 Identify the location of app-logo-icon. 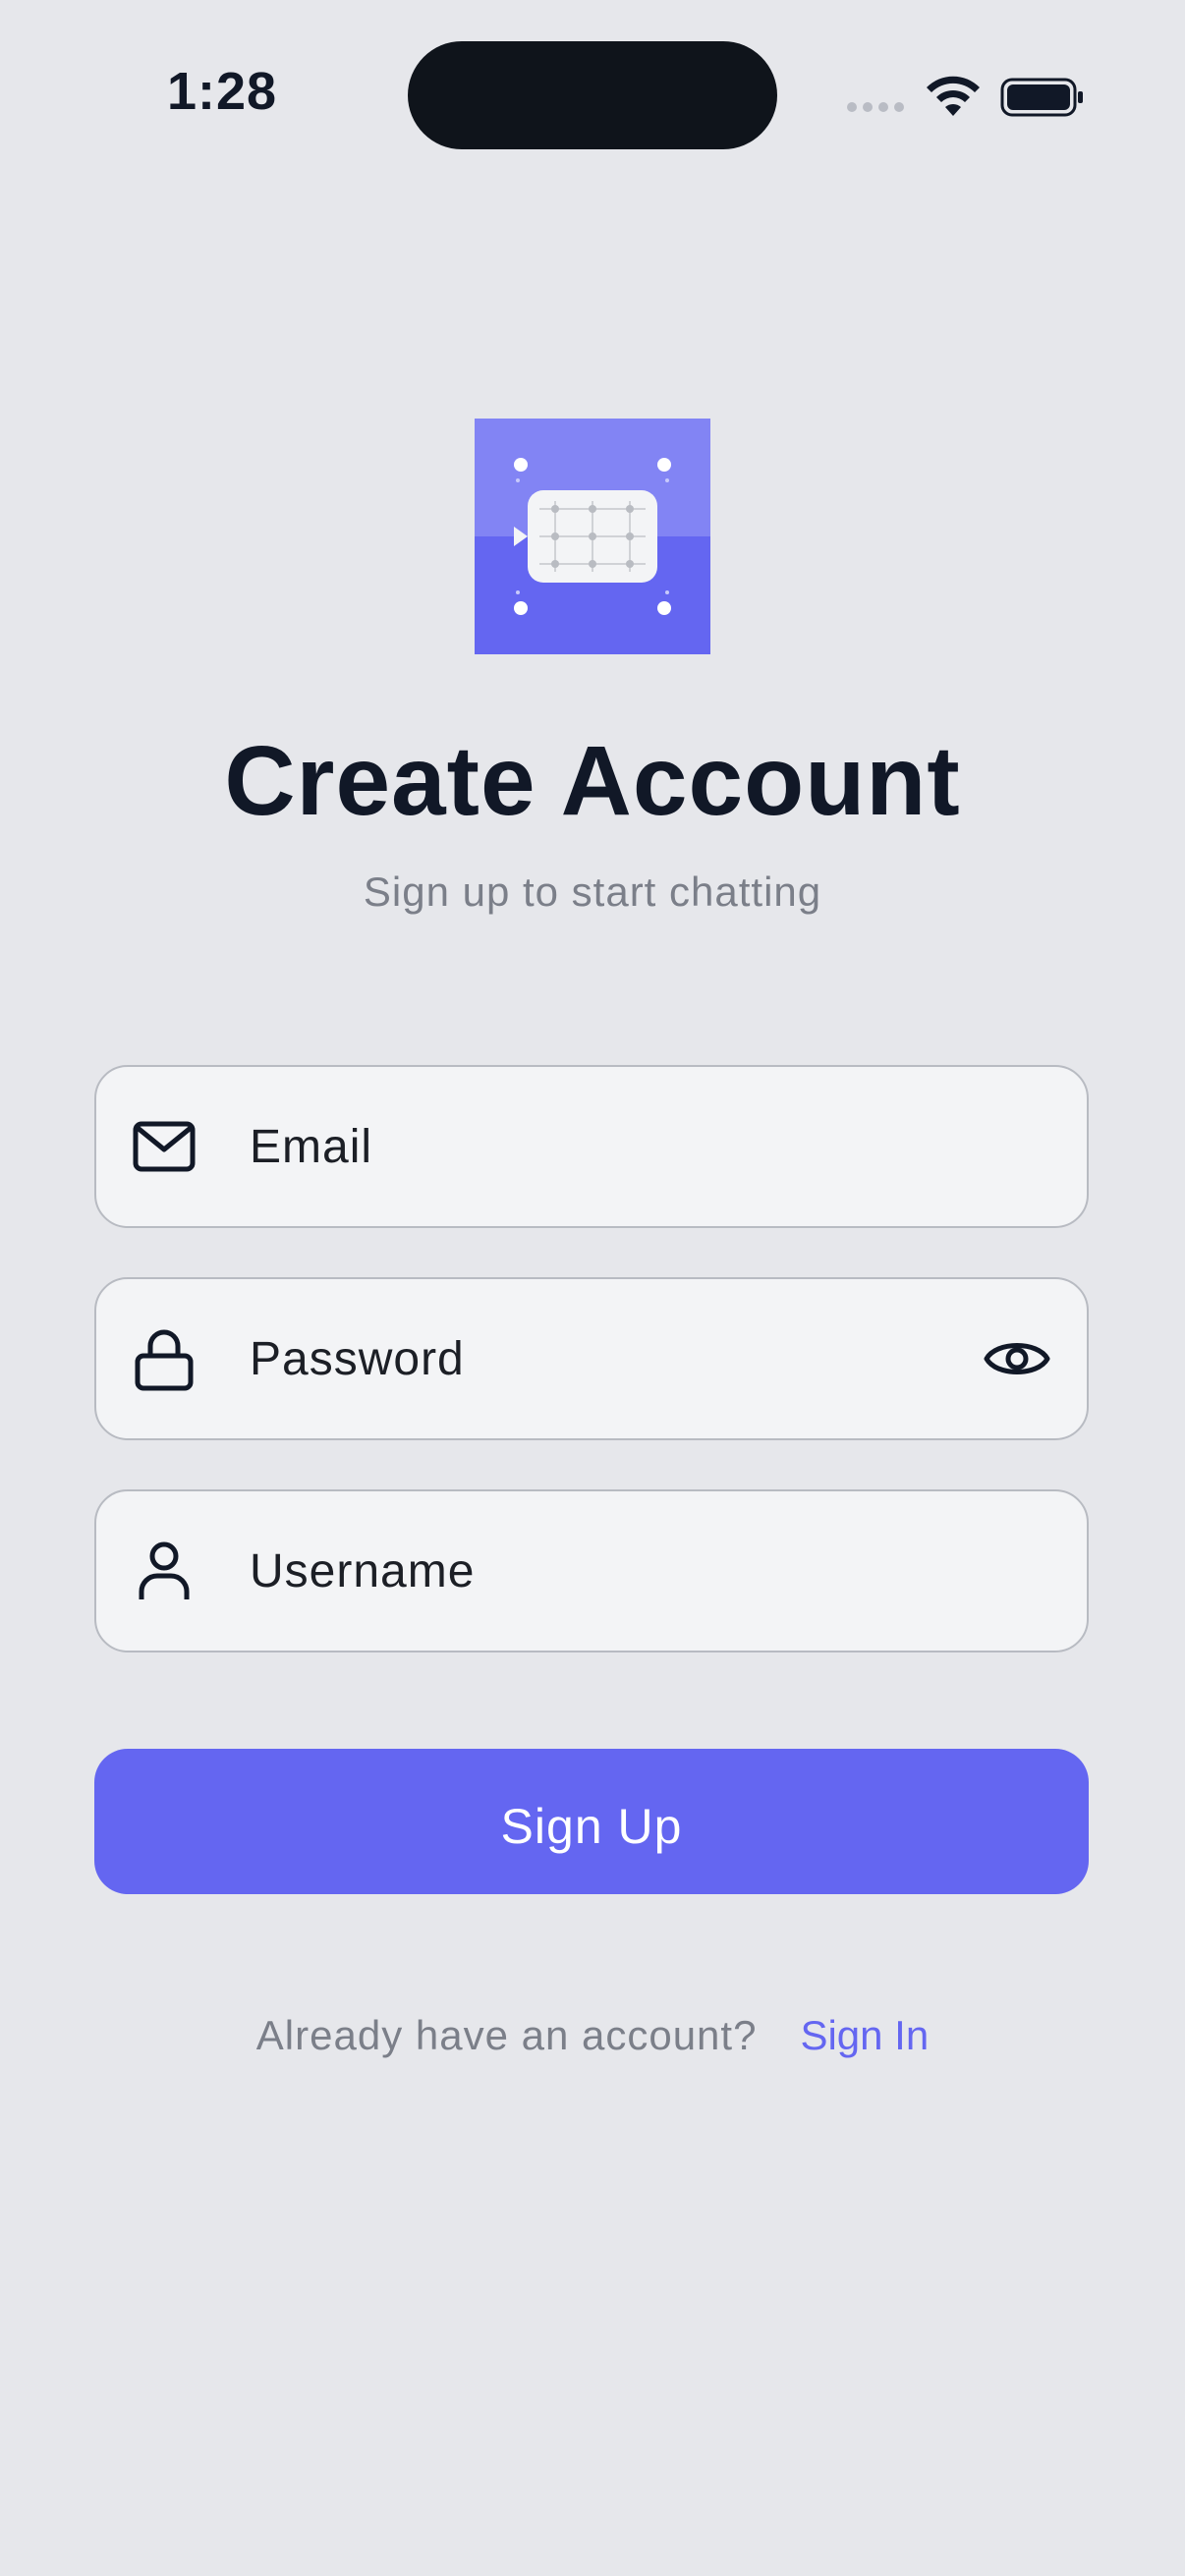
(592, 536).